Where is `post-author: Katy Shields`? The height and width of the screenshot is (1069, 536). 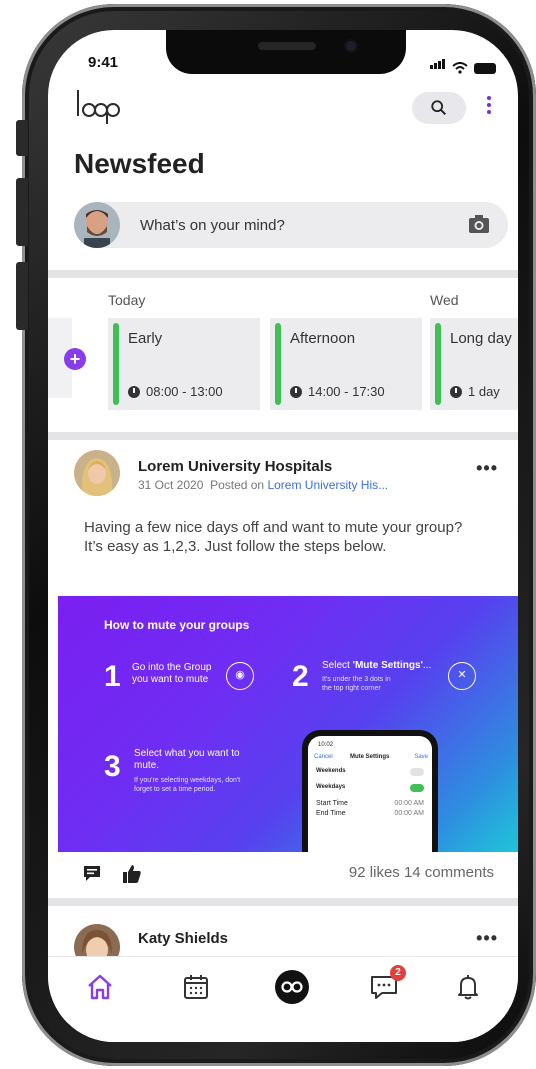
post-author: Katy Shields is located at coordinates (183, 938).